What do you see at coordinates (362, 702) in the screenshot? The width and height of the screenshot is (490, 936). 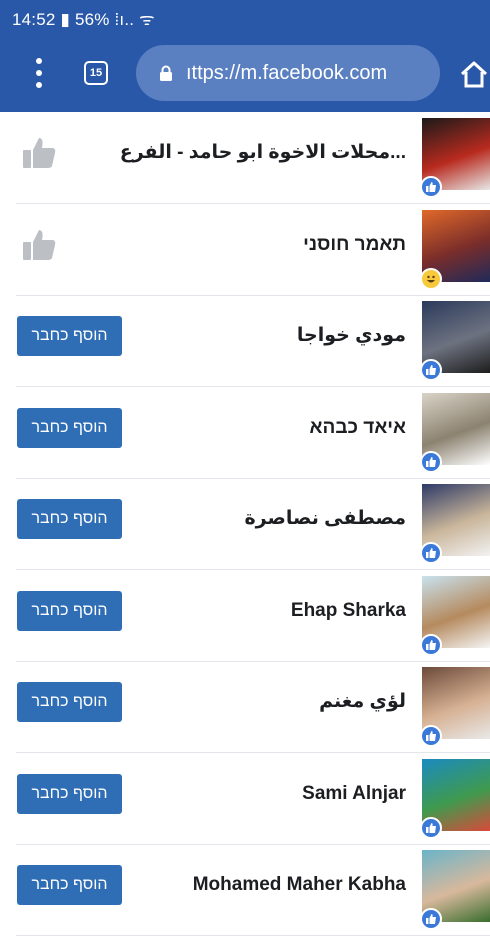 I see `person-name: لؤي مغنم` at bounding box center [362, 702].